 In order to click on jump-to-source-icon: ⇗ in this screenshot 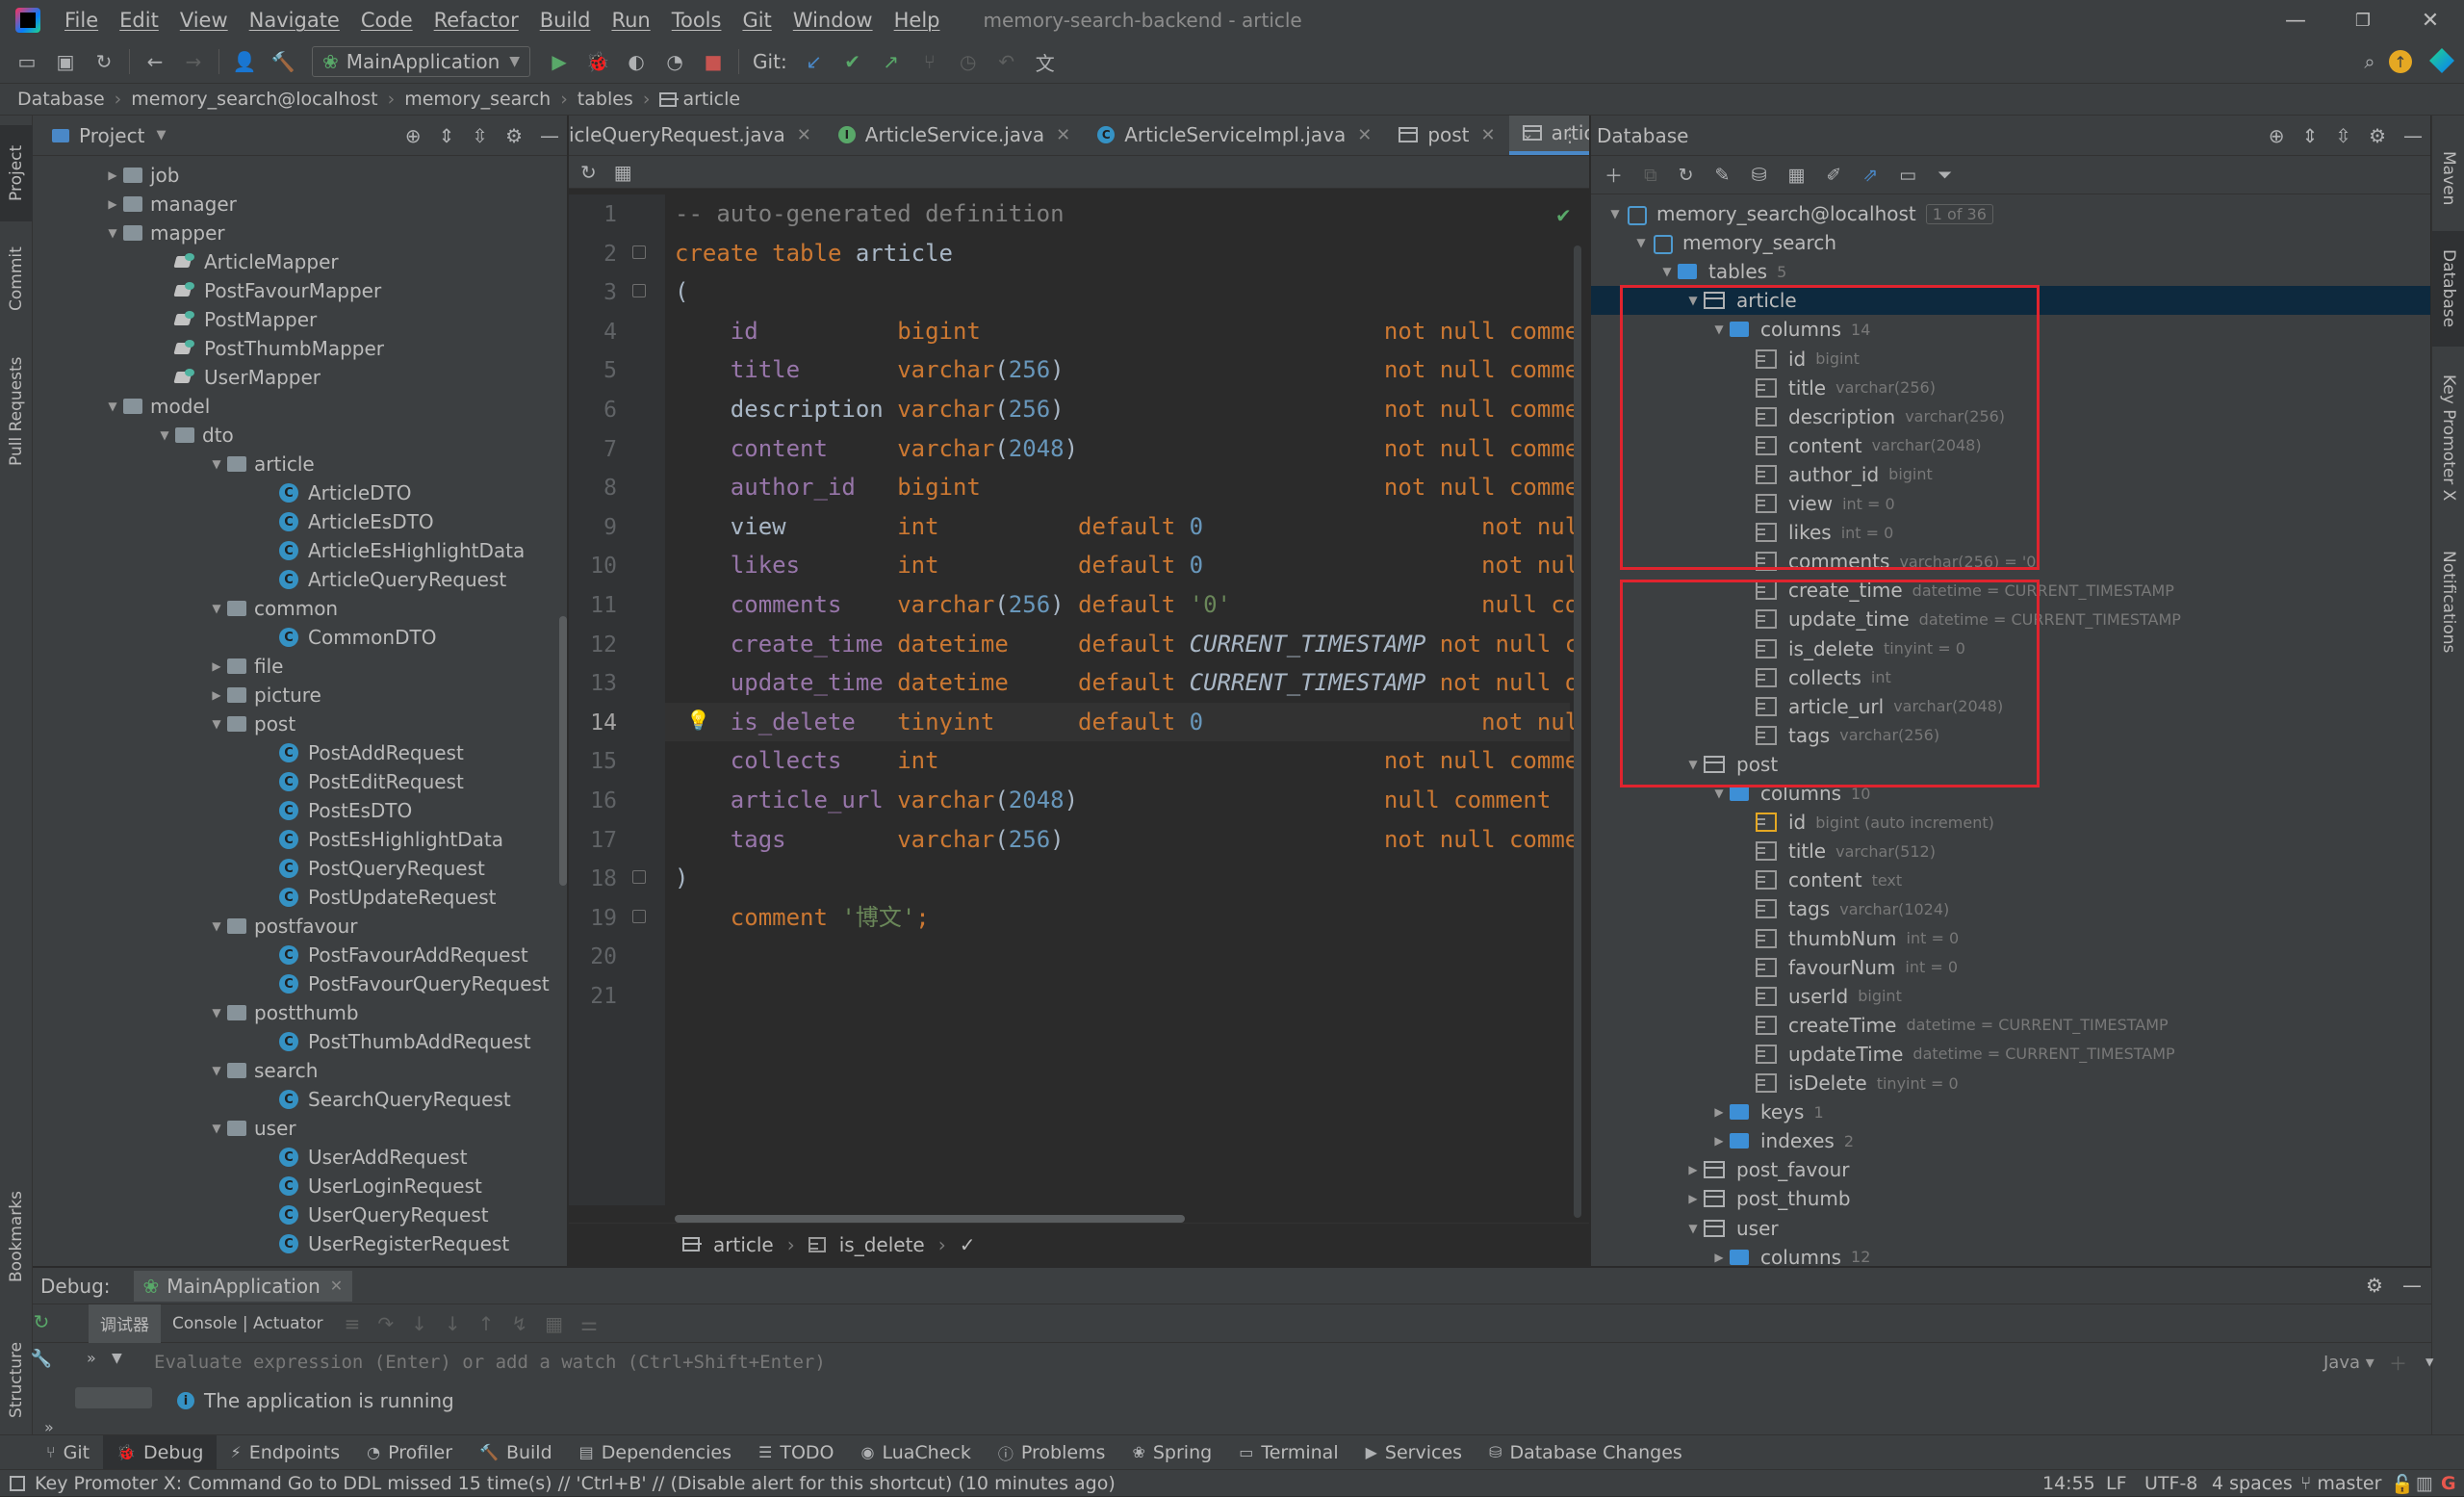, I will do `click(1870, 175)`.